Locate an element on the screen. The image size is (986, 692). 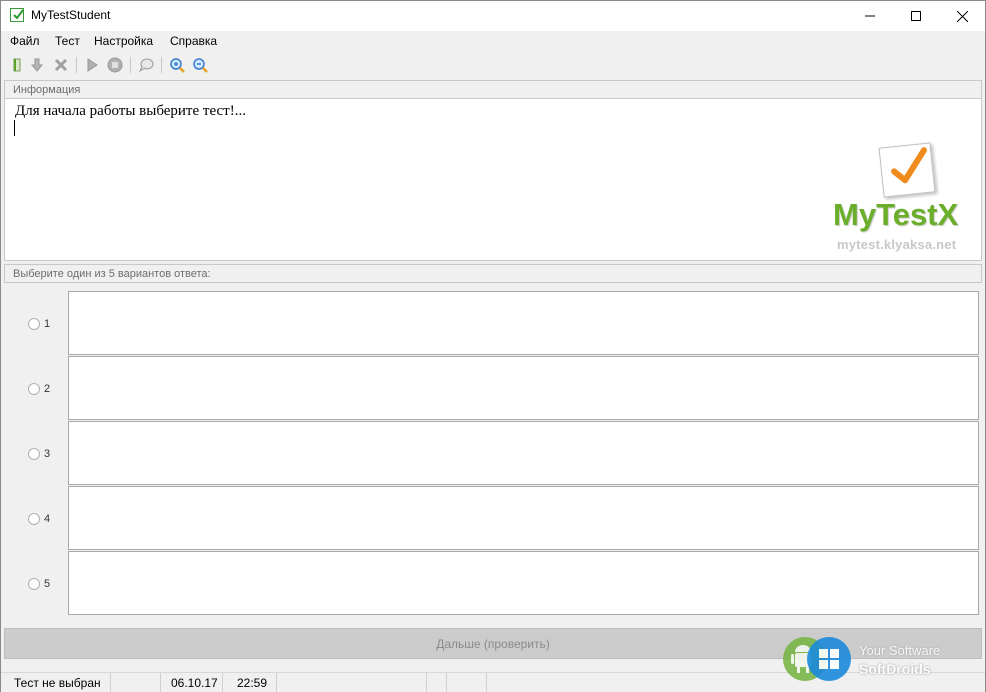
menu-test: Тест is located at coordinates (67, 41).